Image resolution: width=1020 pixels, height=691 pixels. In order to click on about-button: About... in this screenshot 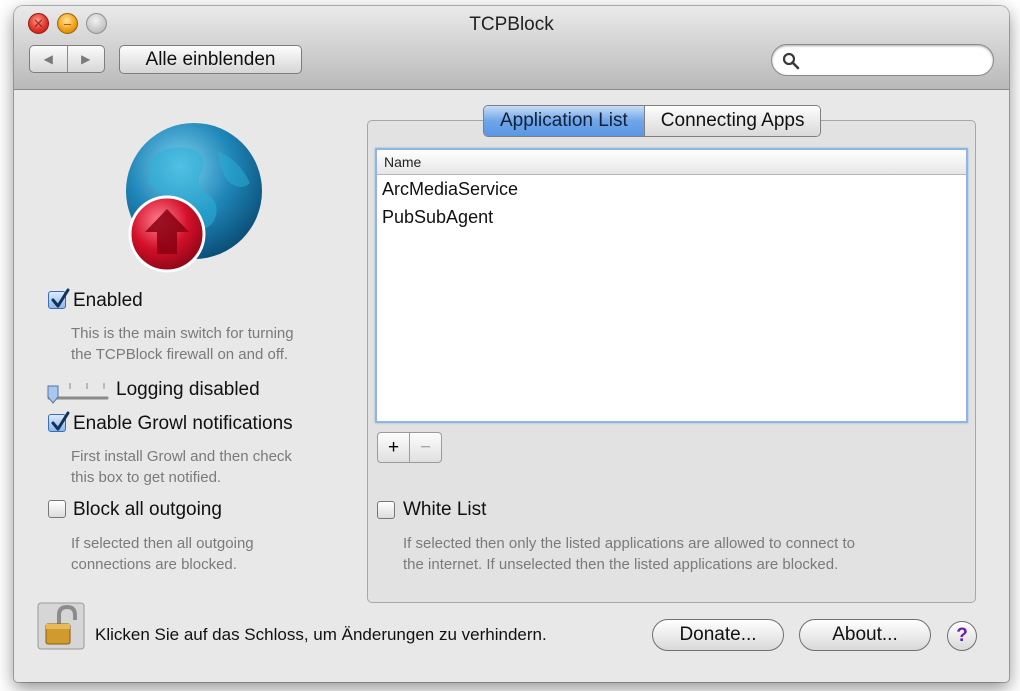, I will do `click(865, 635)`.